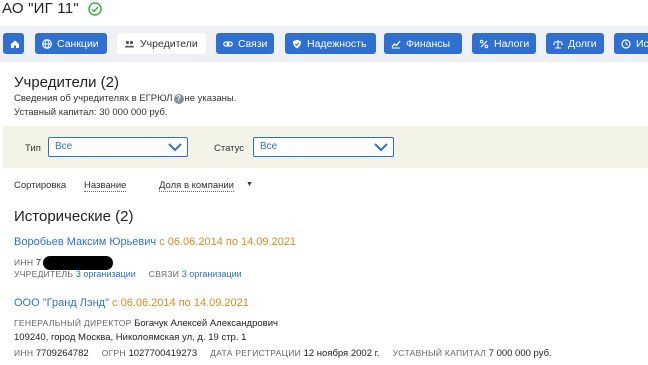  Describe the element at coordinates (91, 112) in the screenshot. I see `authorized-capital: Уставный капитал: 30 000 000 руб.` at that location.